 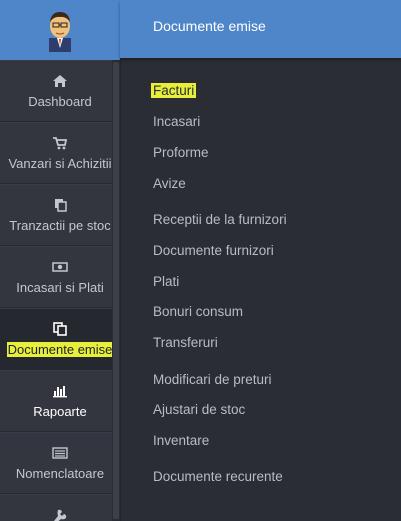 I want to click on avatar-area, so click(x=60, y=30).